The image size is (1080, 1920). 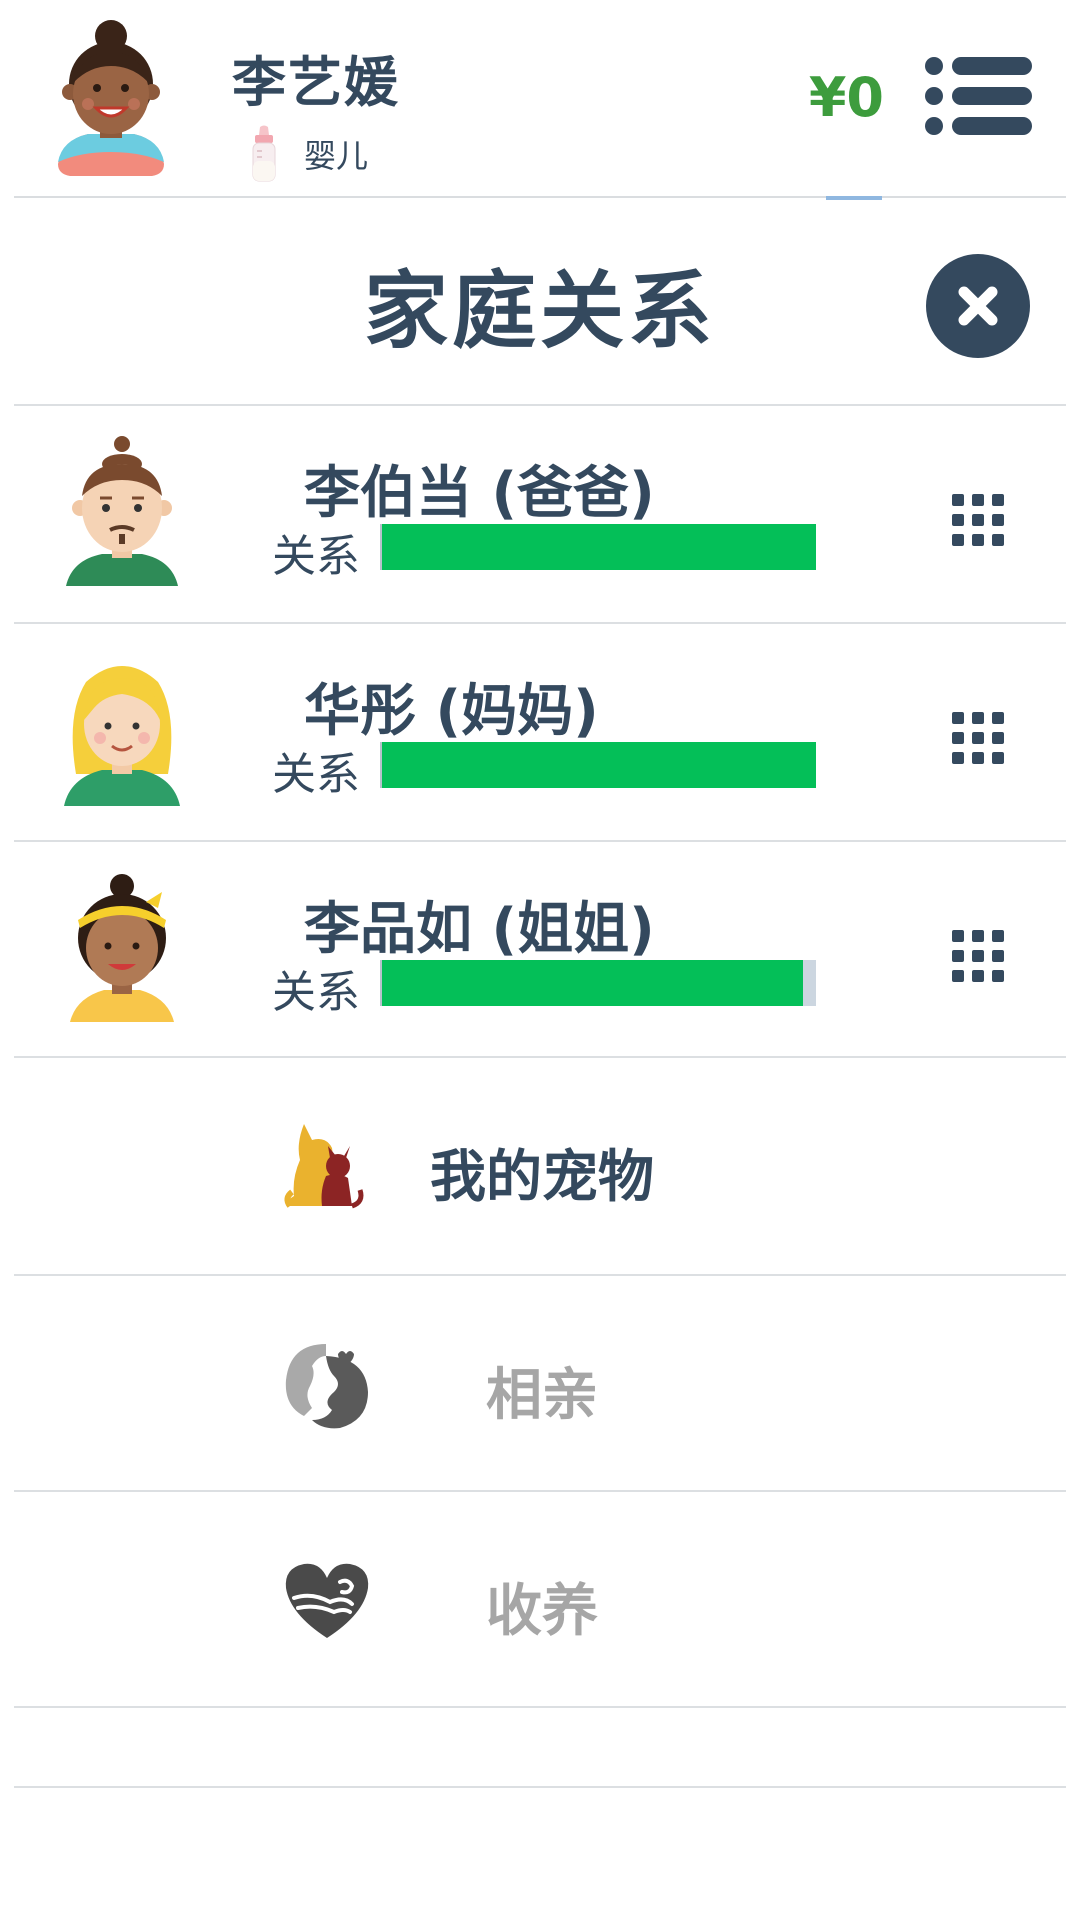 I want to click on member-name: 李伯当 (爸爸), so click(x=479, y=493).